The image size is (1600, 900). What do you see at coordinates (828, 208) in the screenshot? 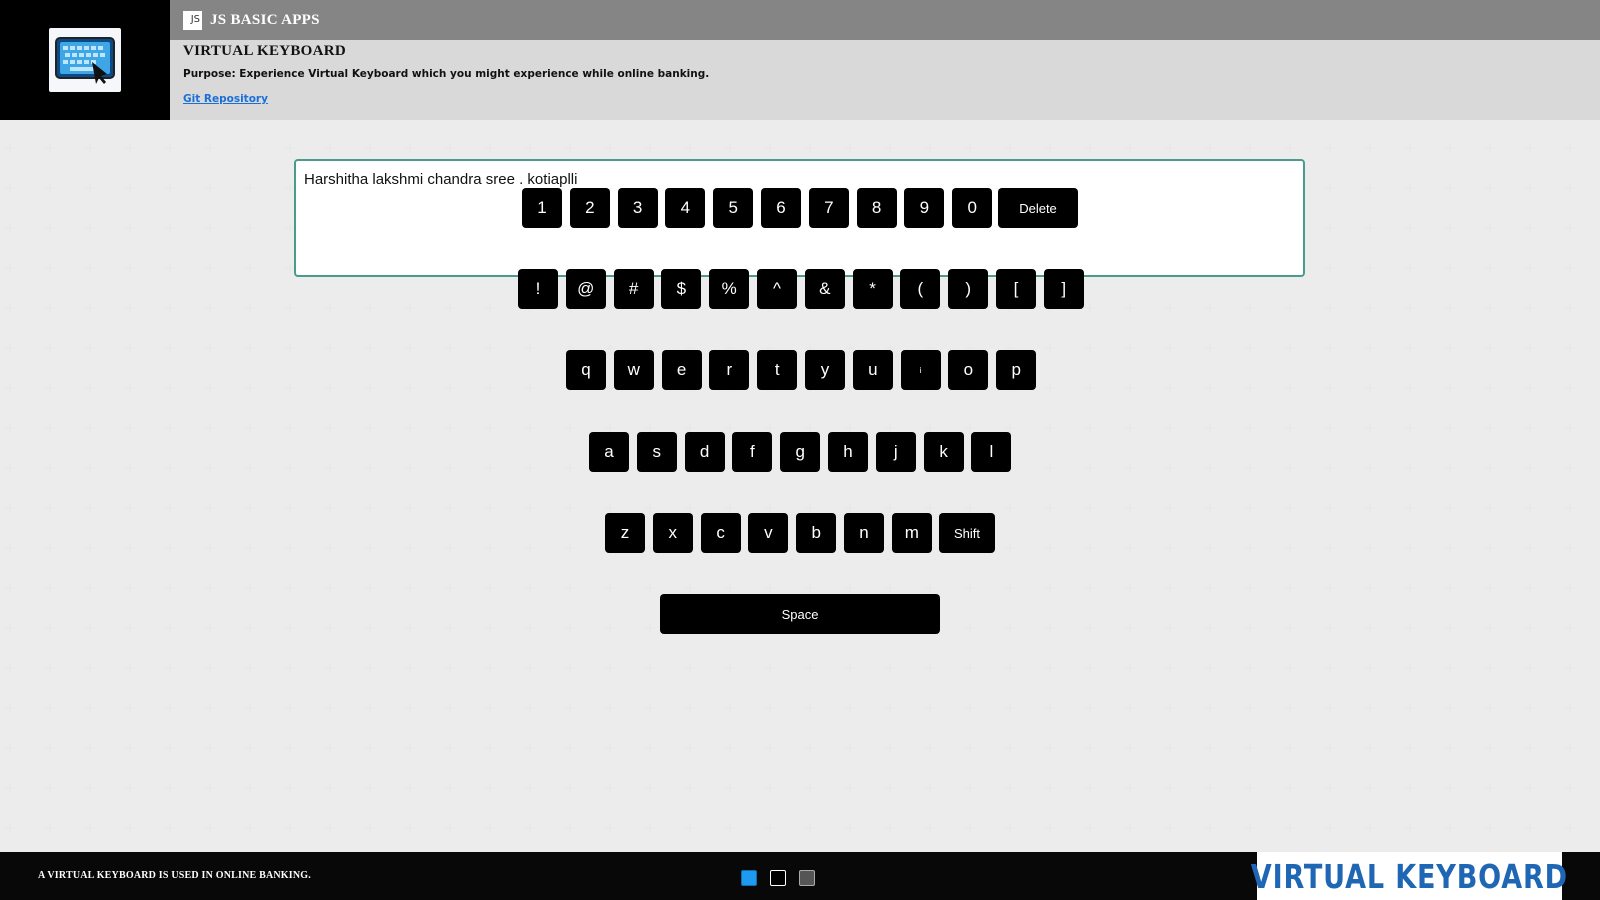
I see `key-7: 7` at bounding box center [828, 208].